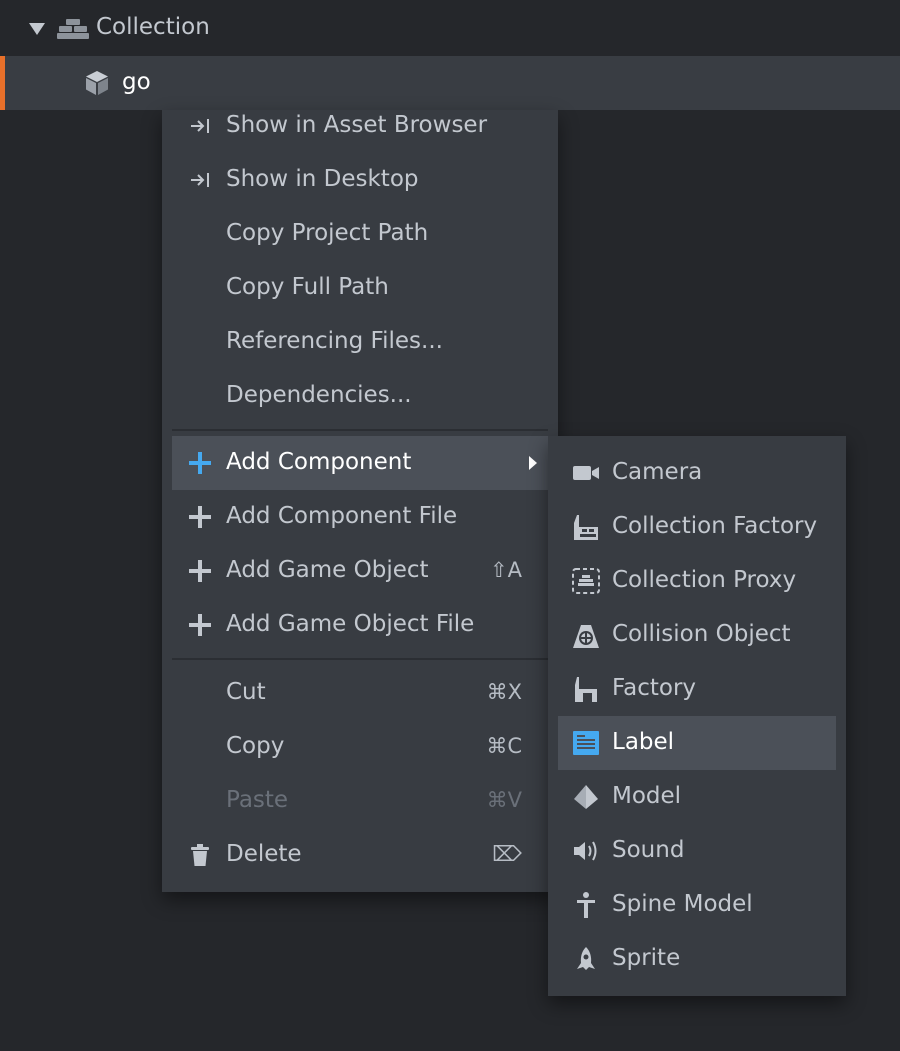  I want to click on submenu-item-label-component: Label, so click(697, 743).